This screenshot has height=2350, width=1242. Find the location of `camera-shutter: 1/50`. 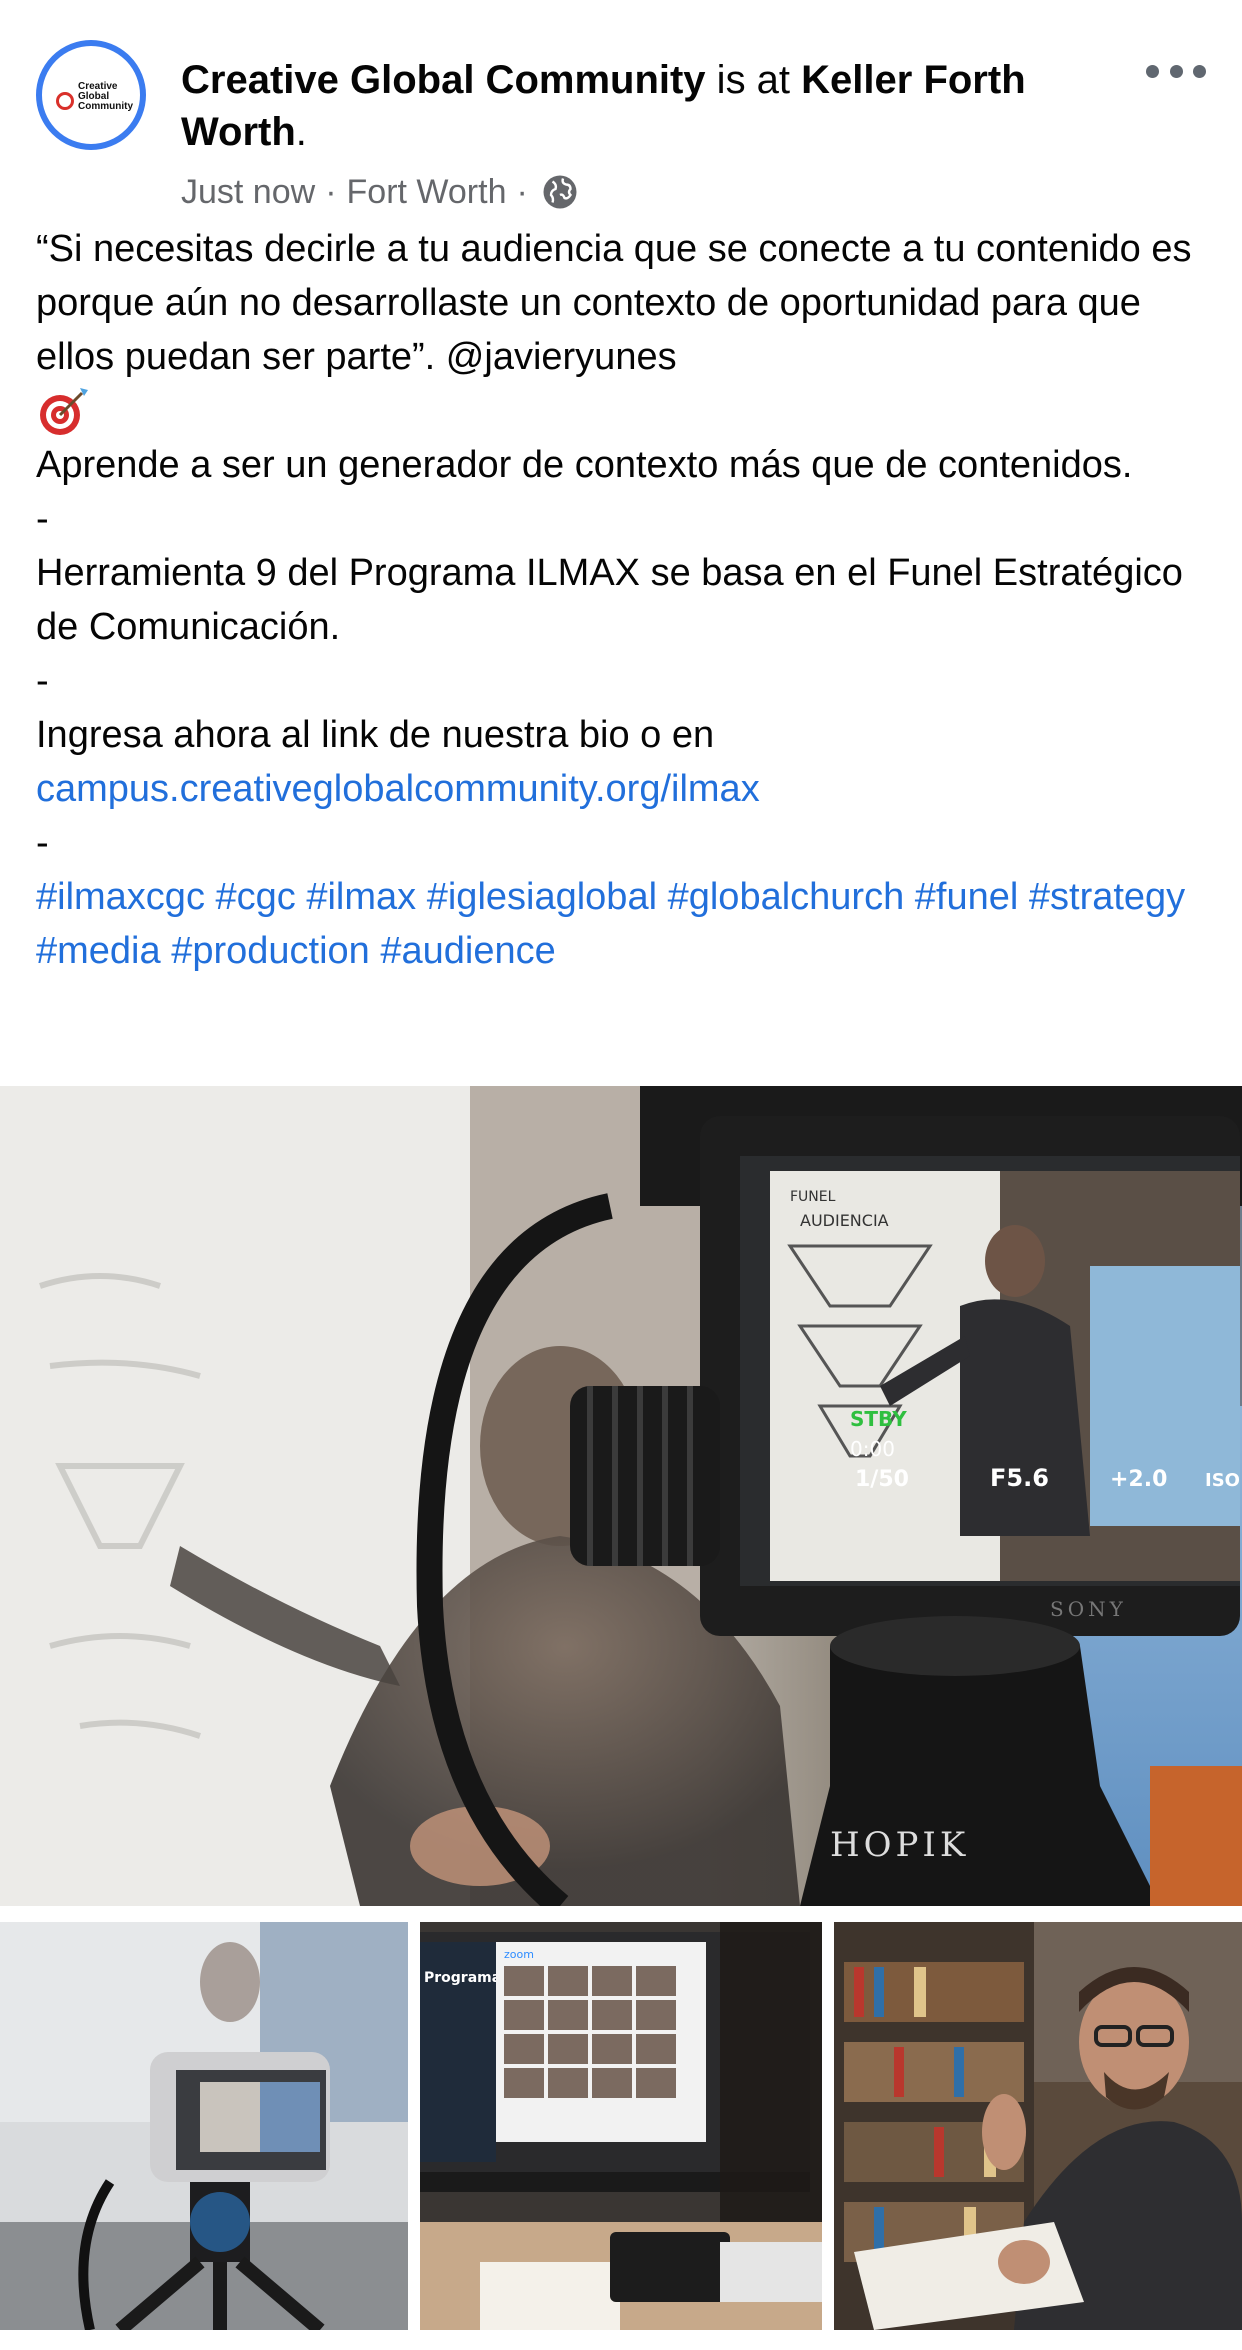

camera-shutter: 1/50 is located at coordinates (882, 1479).